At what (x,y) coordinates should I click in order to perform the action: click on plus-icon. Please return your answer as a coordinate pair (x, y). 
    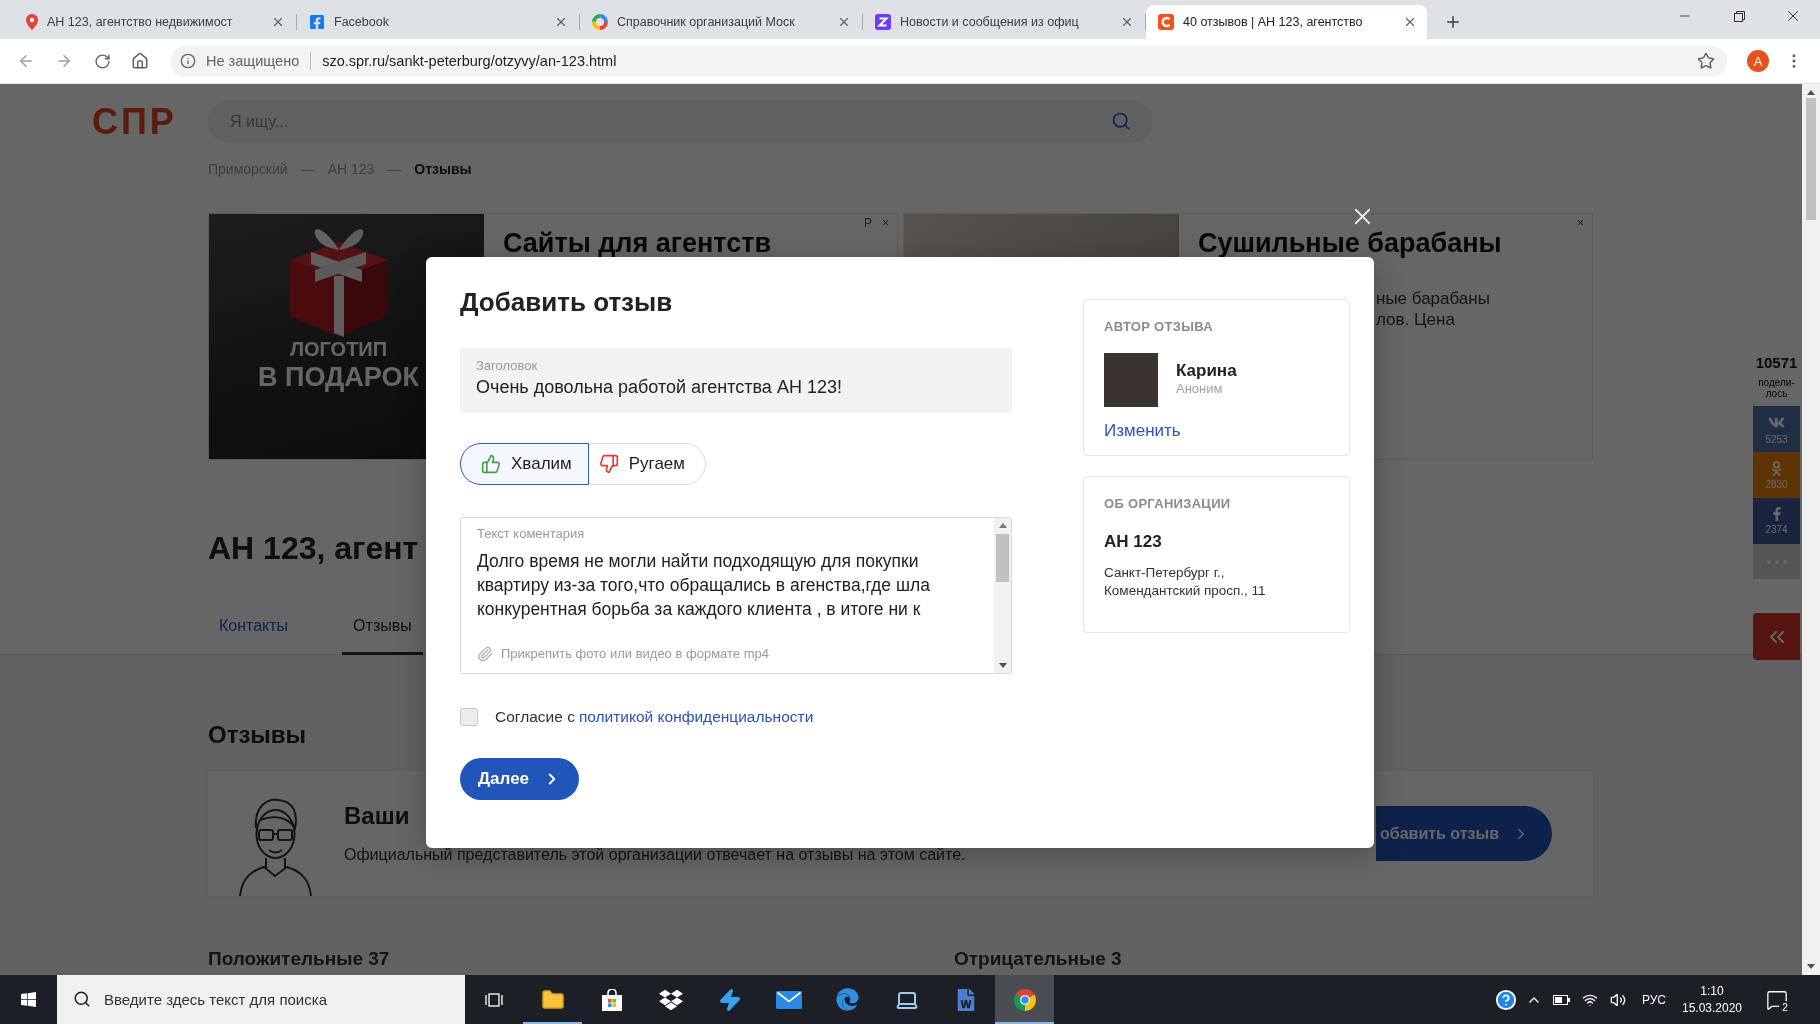
    Looking at the image, I should click on (1453, 22).